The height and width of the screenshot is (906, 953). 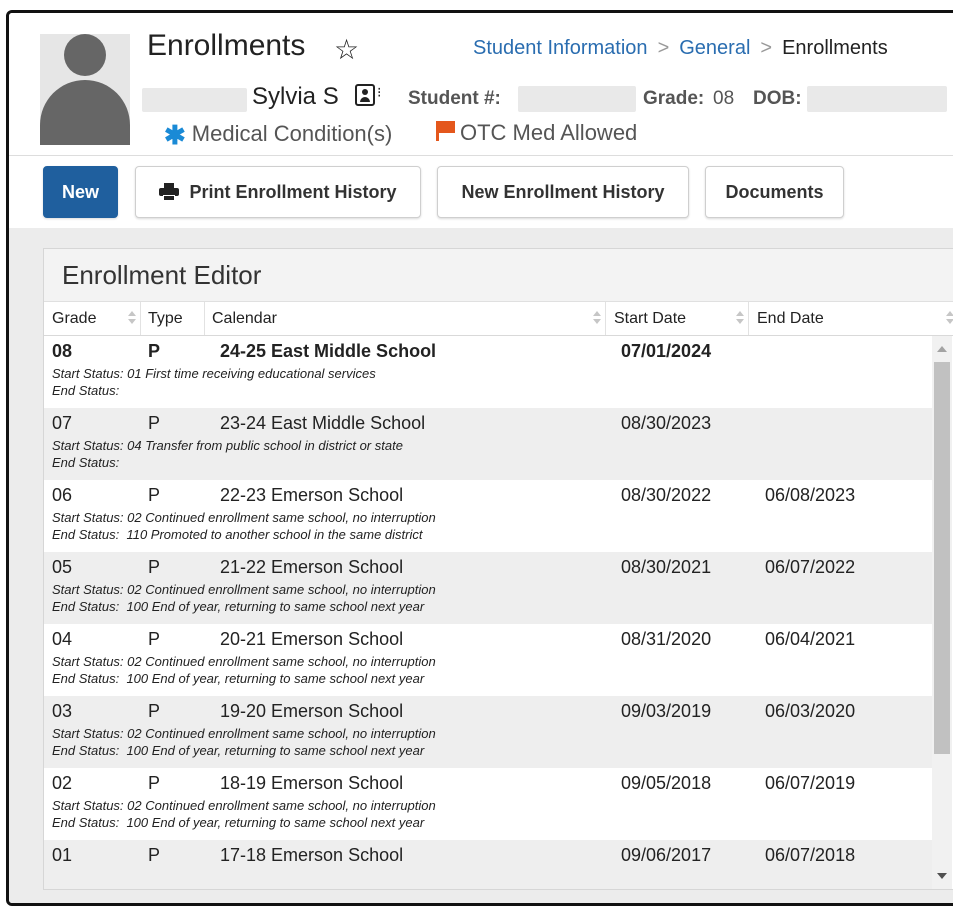 I want to click on column-header-type: Type, so click(x=165, y=319).